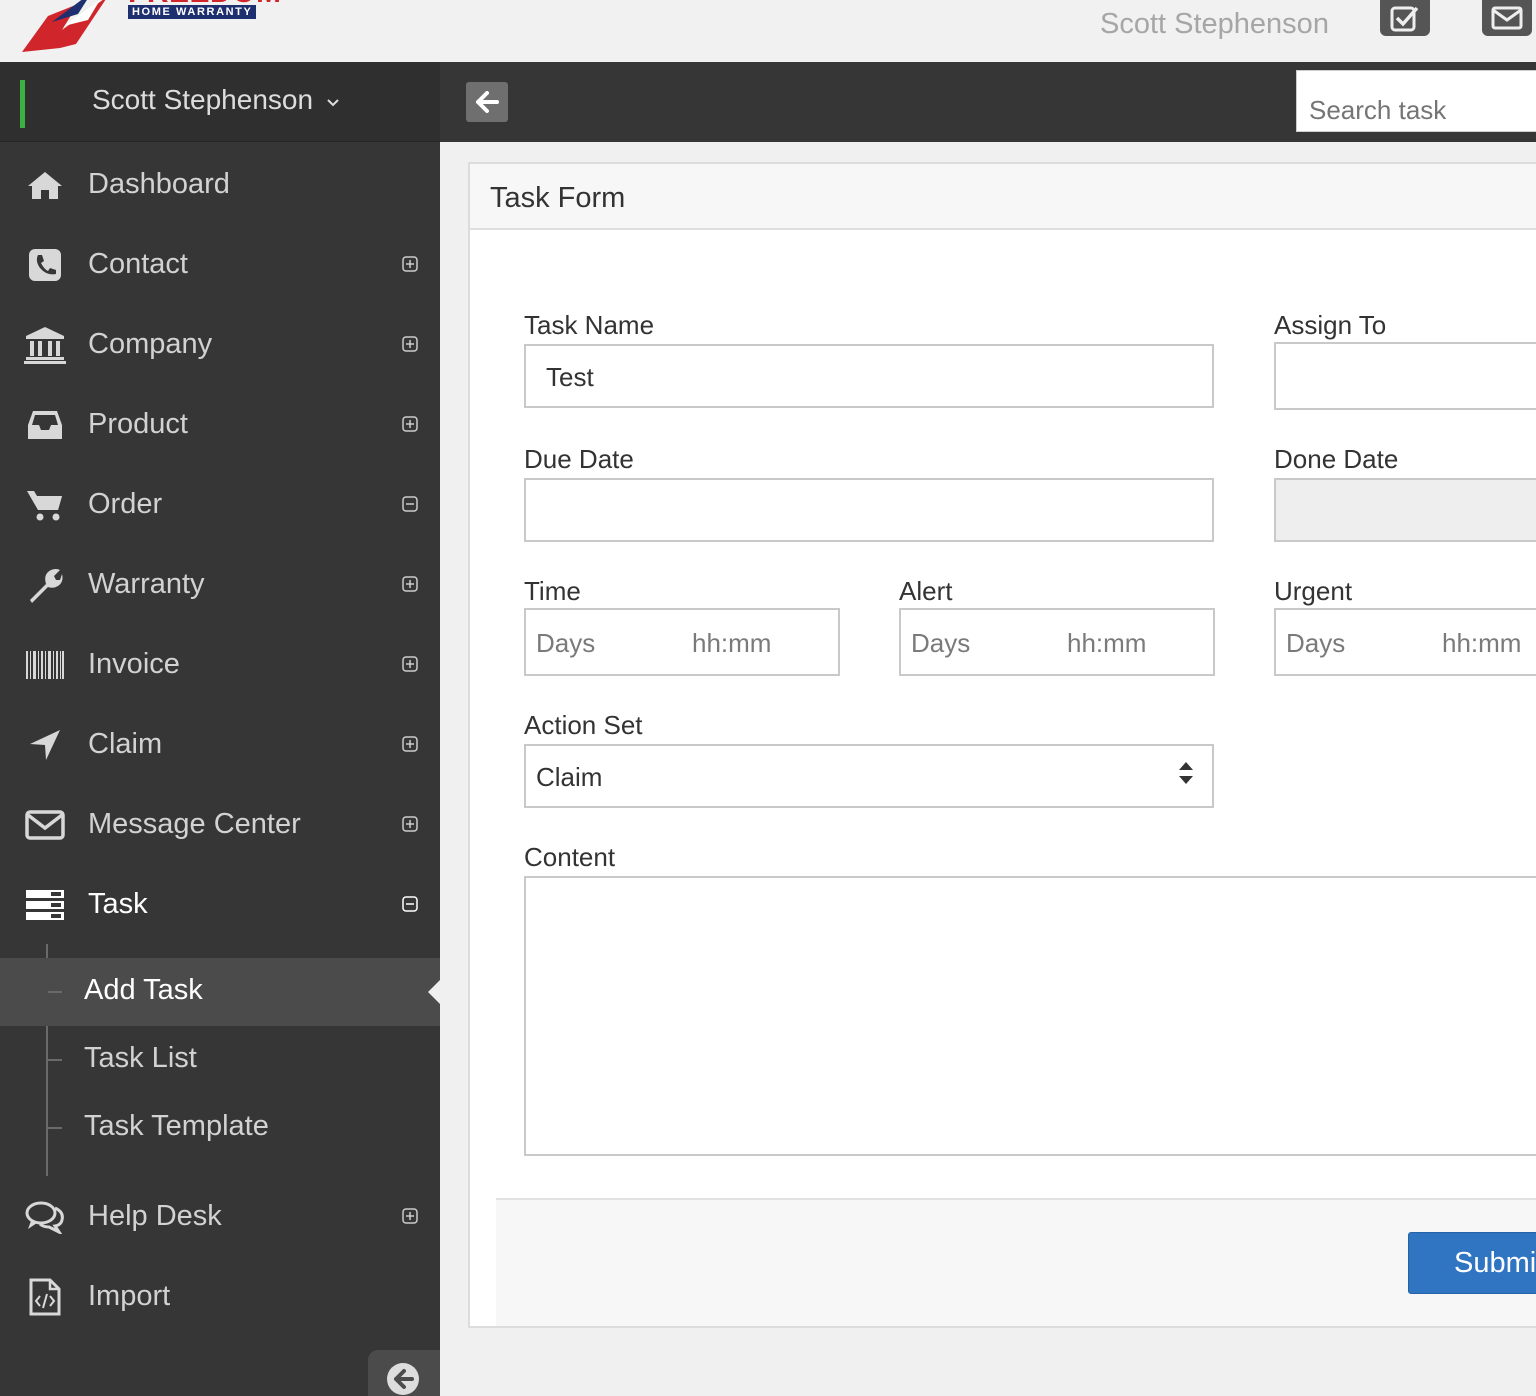  I want to click on submit-button: Submit, so click(1472, 1263).